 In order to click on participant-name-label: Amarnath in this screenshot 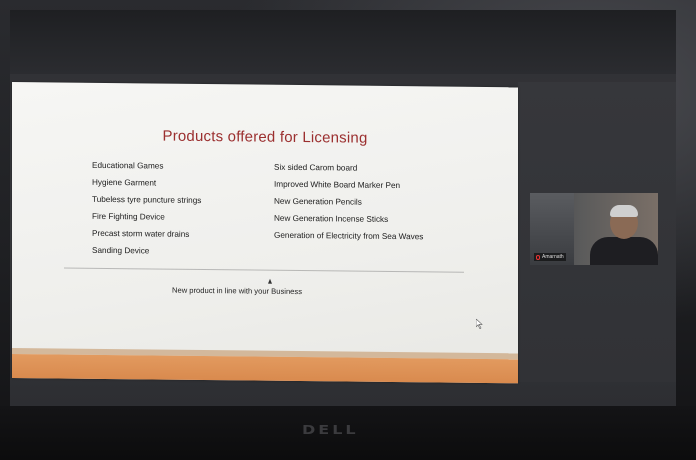, I will do `click(550, 257)`.